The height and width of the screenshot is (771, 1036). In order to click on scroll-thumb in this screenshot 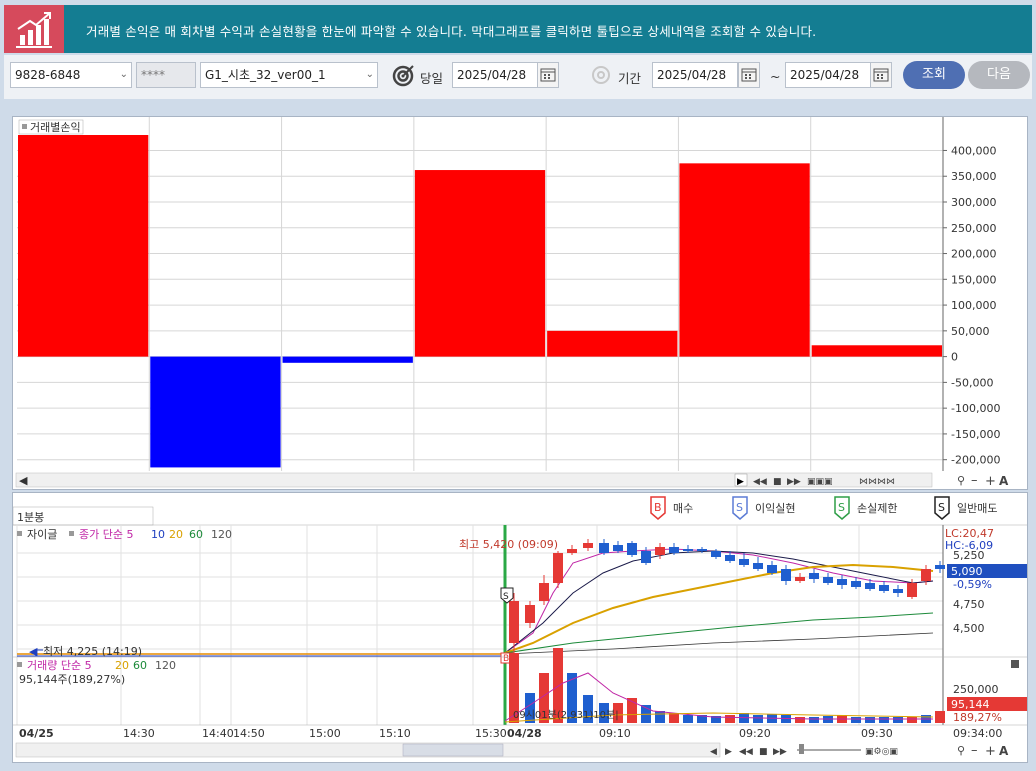, I will do `click(453, 750)`.